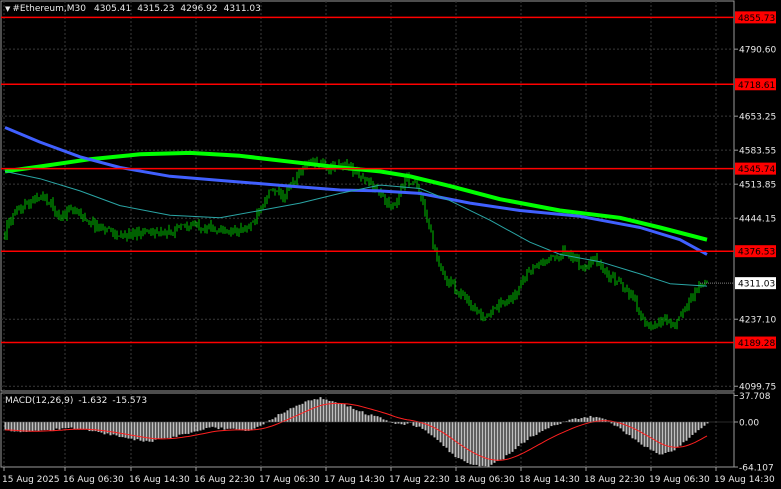 The height and width of the screenshot is (489, 781). I want to click on macd-label: MACD(12,26,9) -1.632 -15.573, so click(78, 401).